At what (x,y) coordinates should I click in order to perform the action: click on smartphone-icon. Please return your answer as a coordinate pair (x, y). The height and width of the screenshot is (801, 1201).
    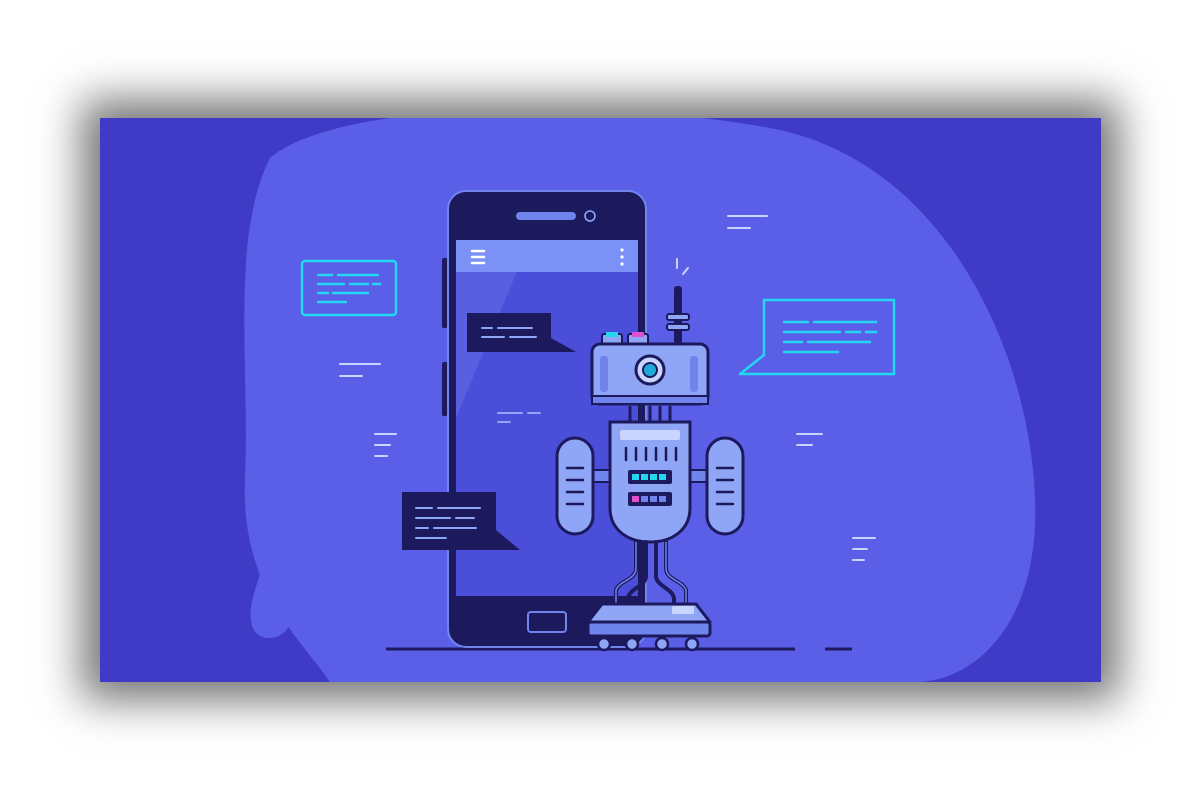
    Looking at the image, I should click on (544, 419).